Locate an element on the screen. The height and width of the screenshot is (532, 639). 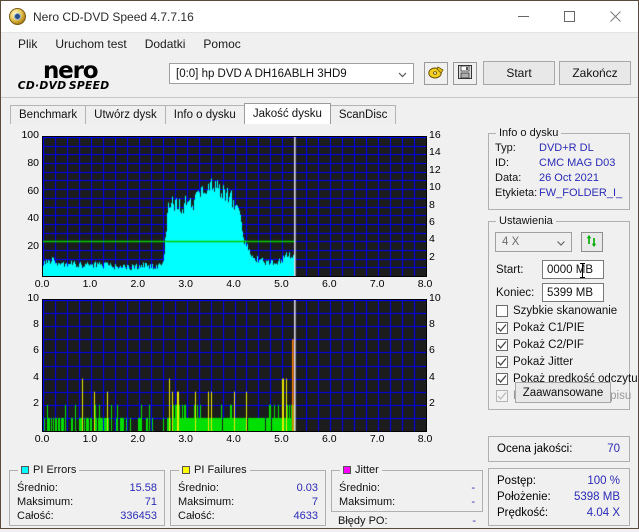
position-value: 5398 MB is located at coordinates (596, 497).